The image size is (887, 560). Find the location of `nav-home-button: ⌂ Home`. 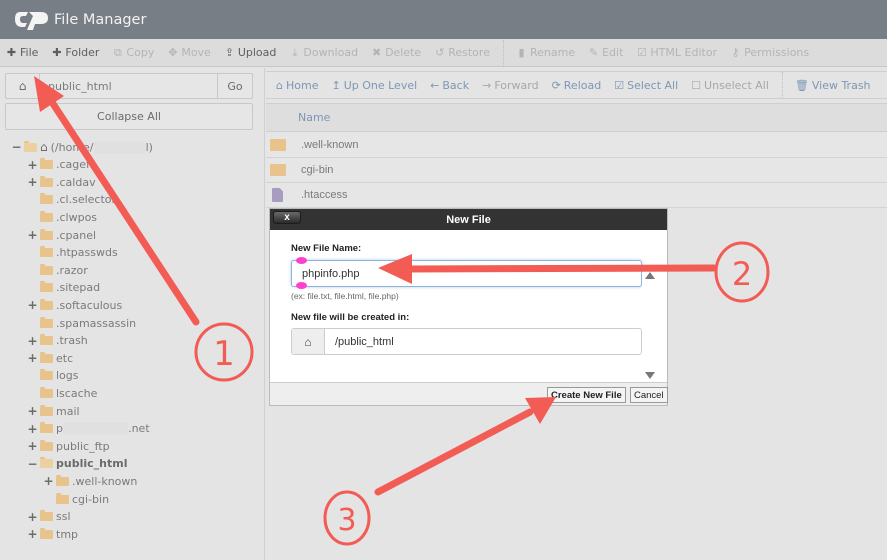

nav-home-button: ⌂ Home is located at coordinates (297, 85).